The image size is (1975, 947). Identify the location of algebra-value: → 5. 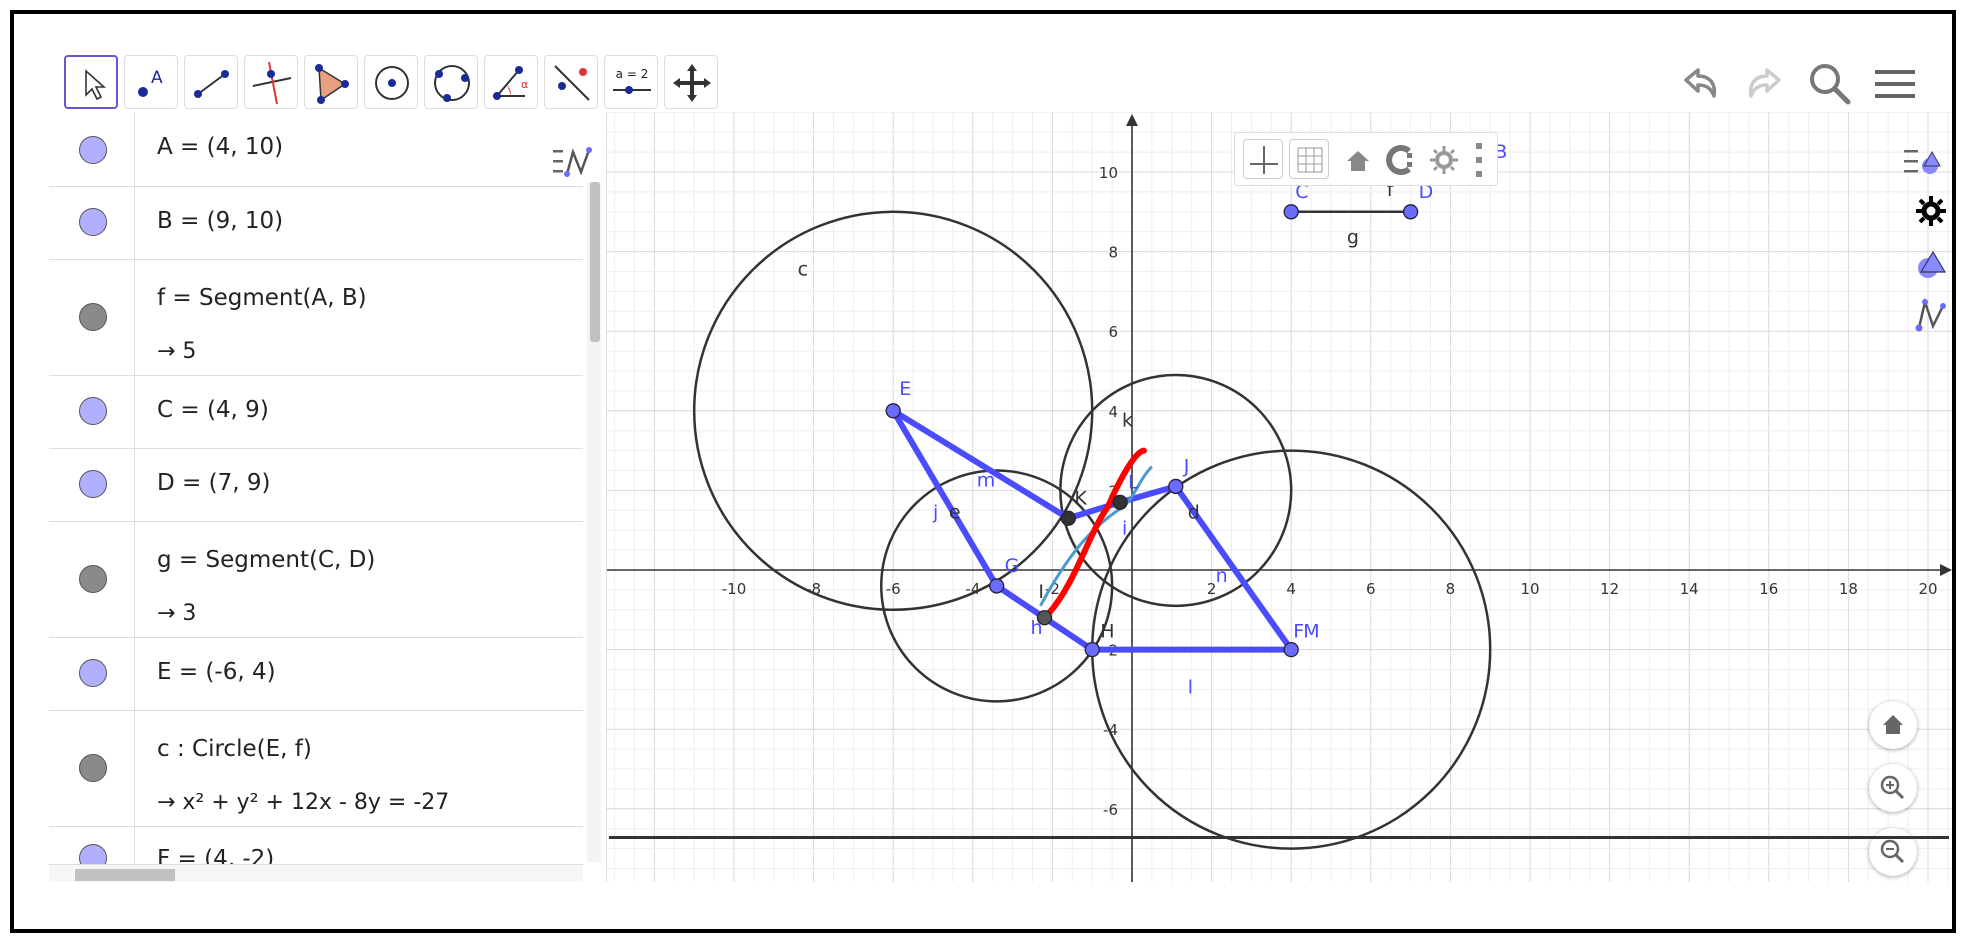
(177, 351).